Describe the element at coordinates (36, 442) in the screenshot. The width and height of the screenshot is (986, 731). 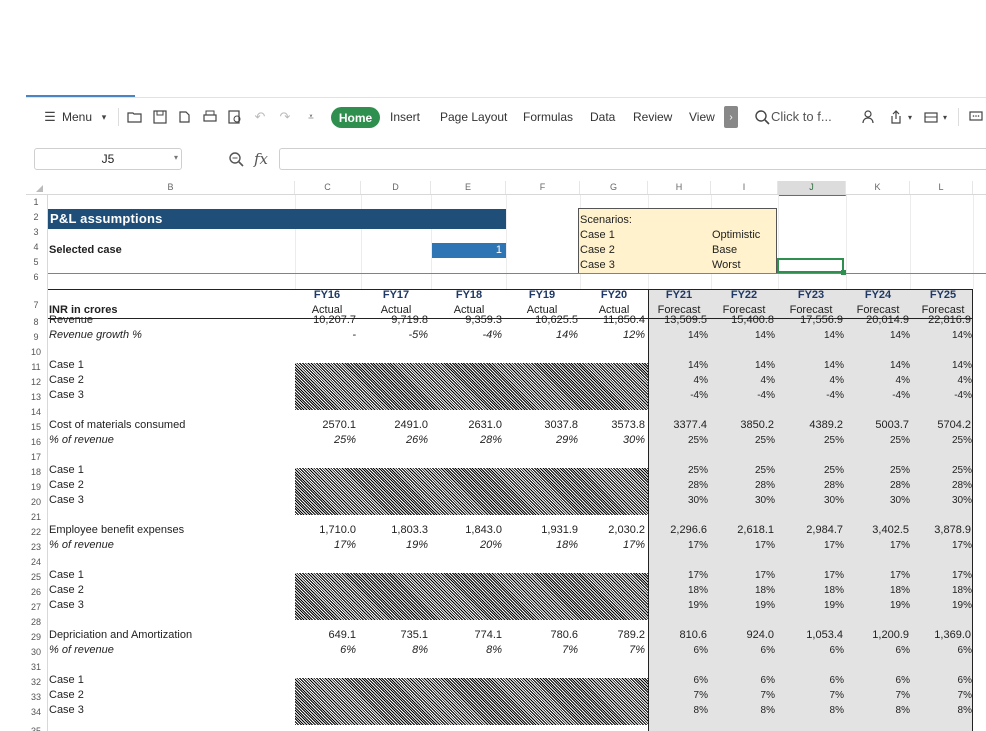
I see `row-header-16: 16` at that location.